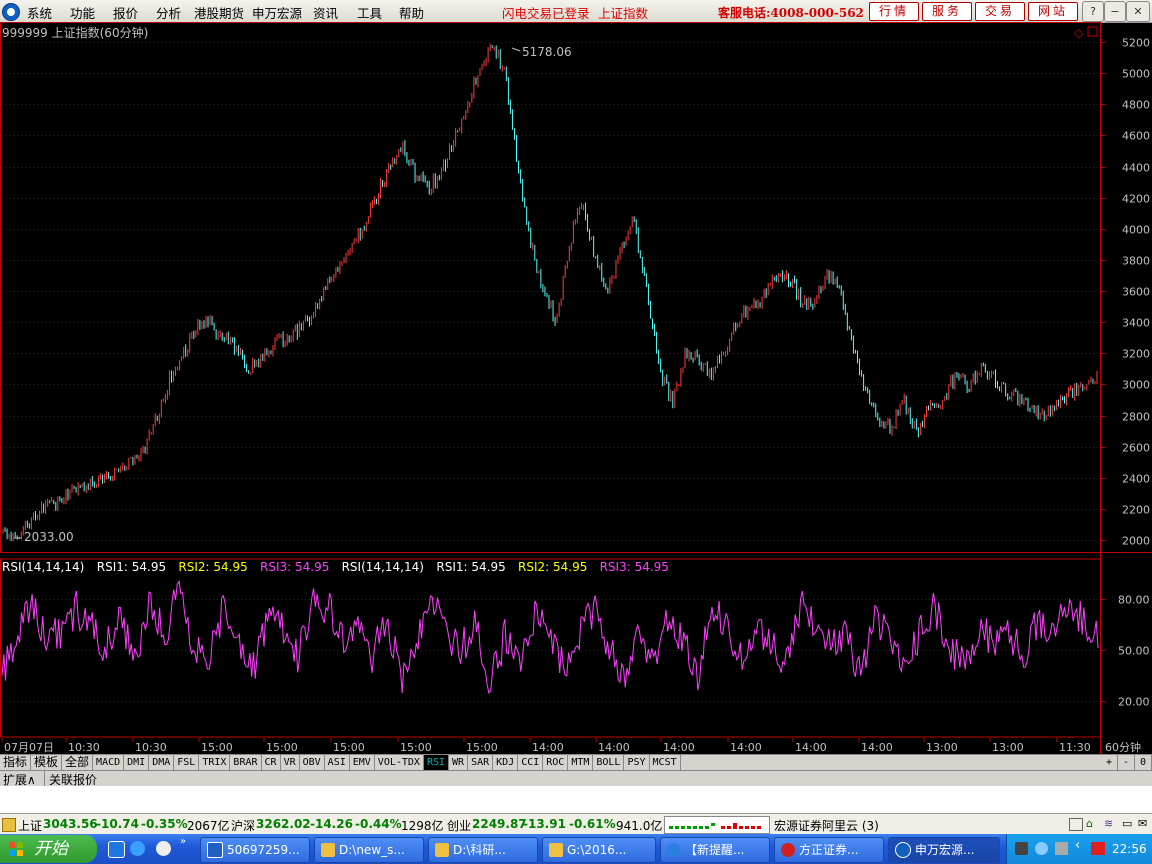  I want to click on rsi-series, so click(550, 637).